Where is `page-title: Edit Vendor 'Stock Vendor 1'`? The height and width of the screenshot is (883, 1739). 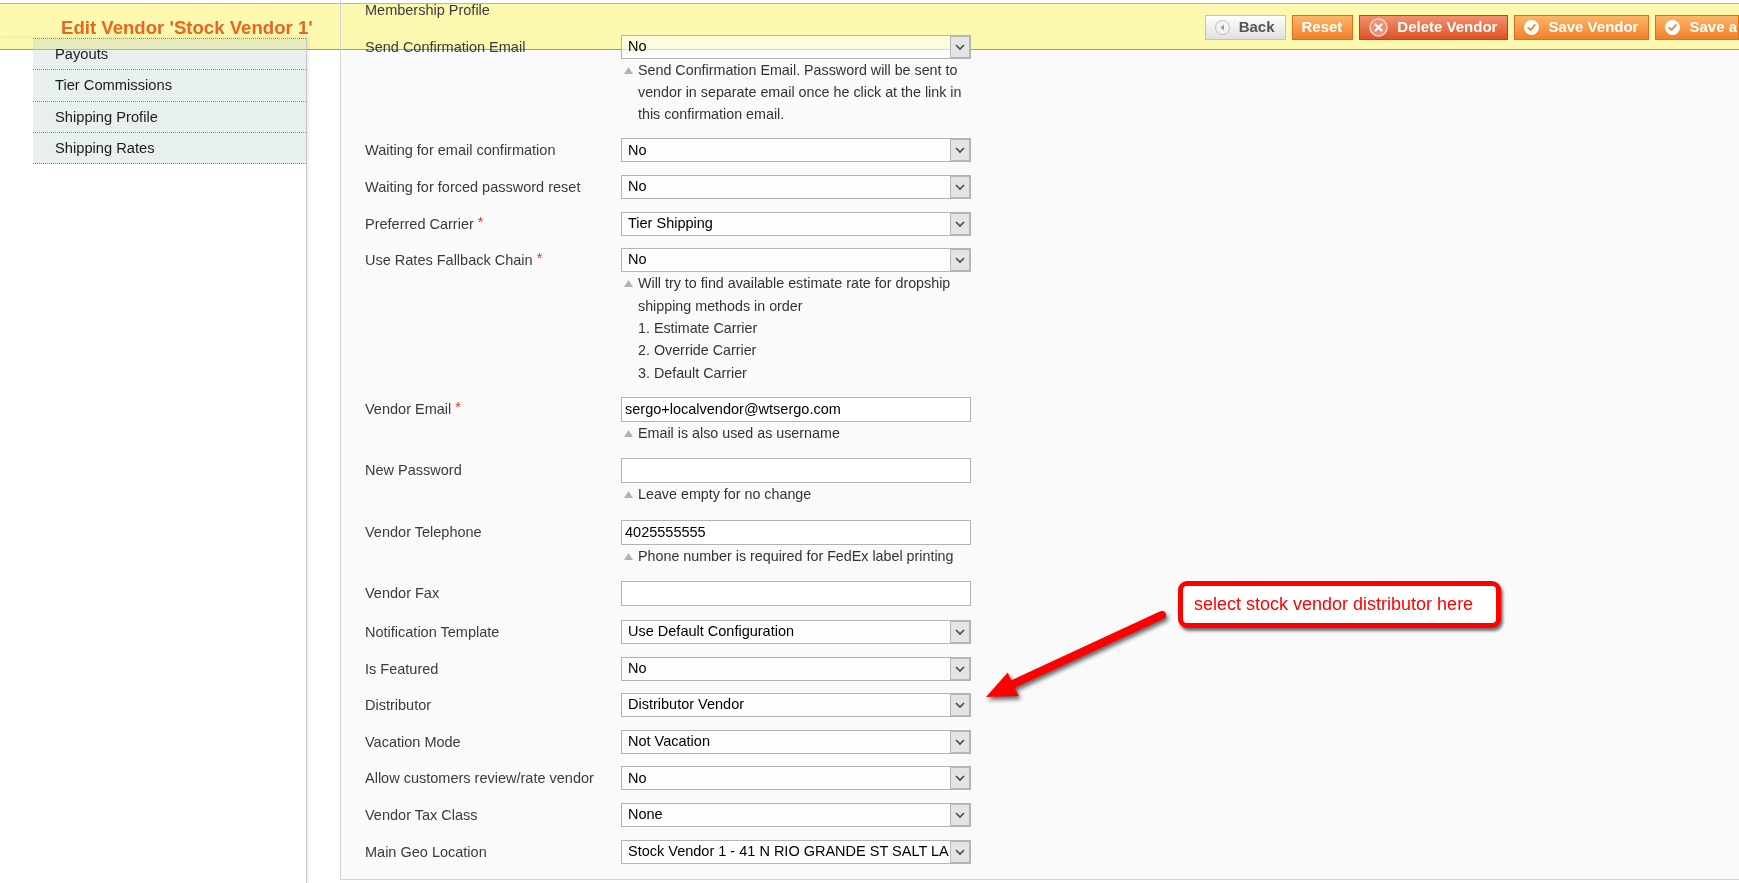 page-title: Edit Vendor 'Stock Vendor 1' is located at coordinates (187, 27).